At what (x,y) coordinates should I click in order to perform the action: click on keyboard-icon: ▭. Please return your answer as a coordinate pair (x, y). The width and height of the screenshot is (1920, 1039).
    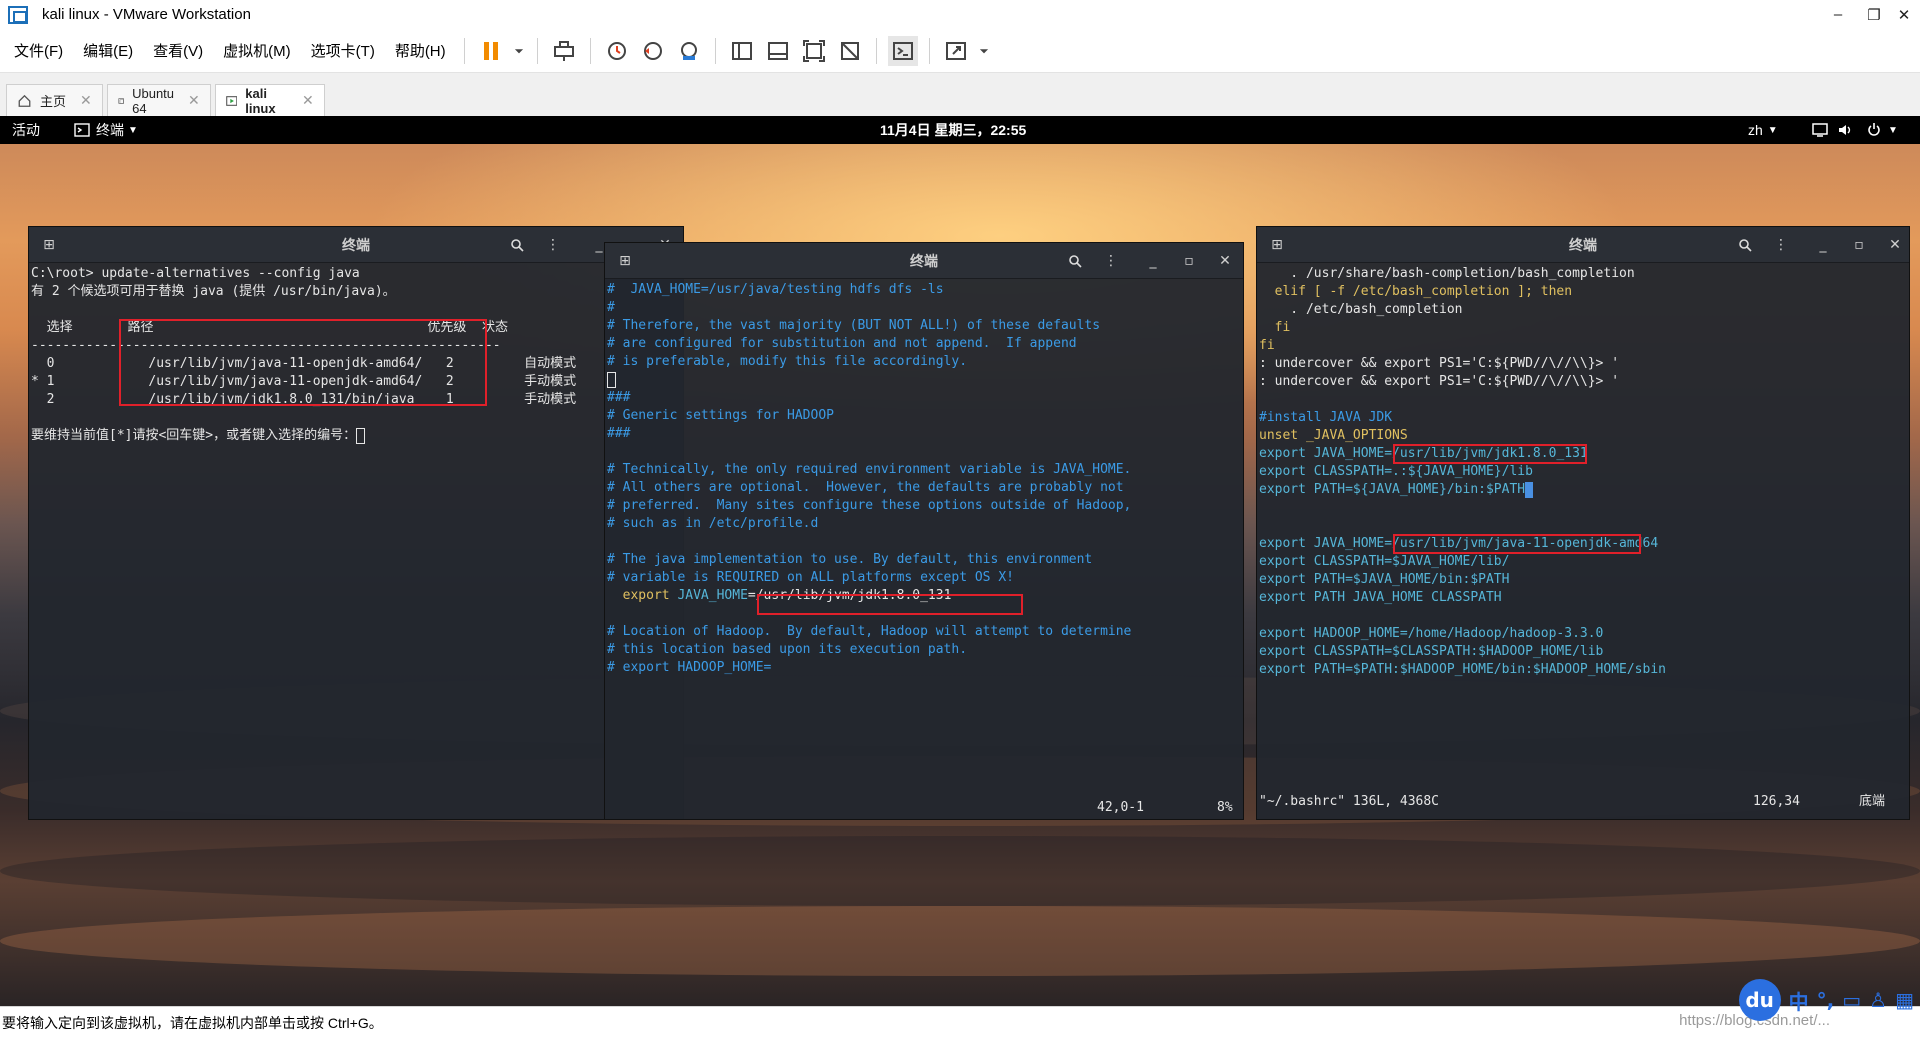
    Looking at the image, I should click on (1851, 1000).